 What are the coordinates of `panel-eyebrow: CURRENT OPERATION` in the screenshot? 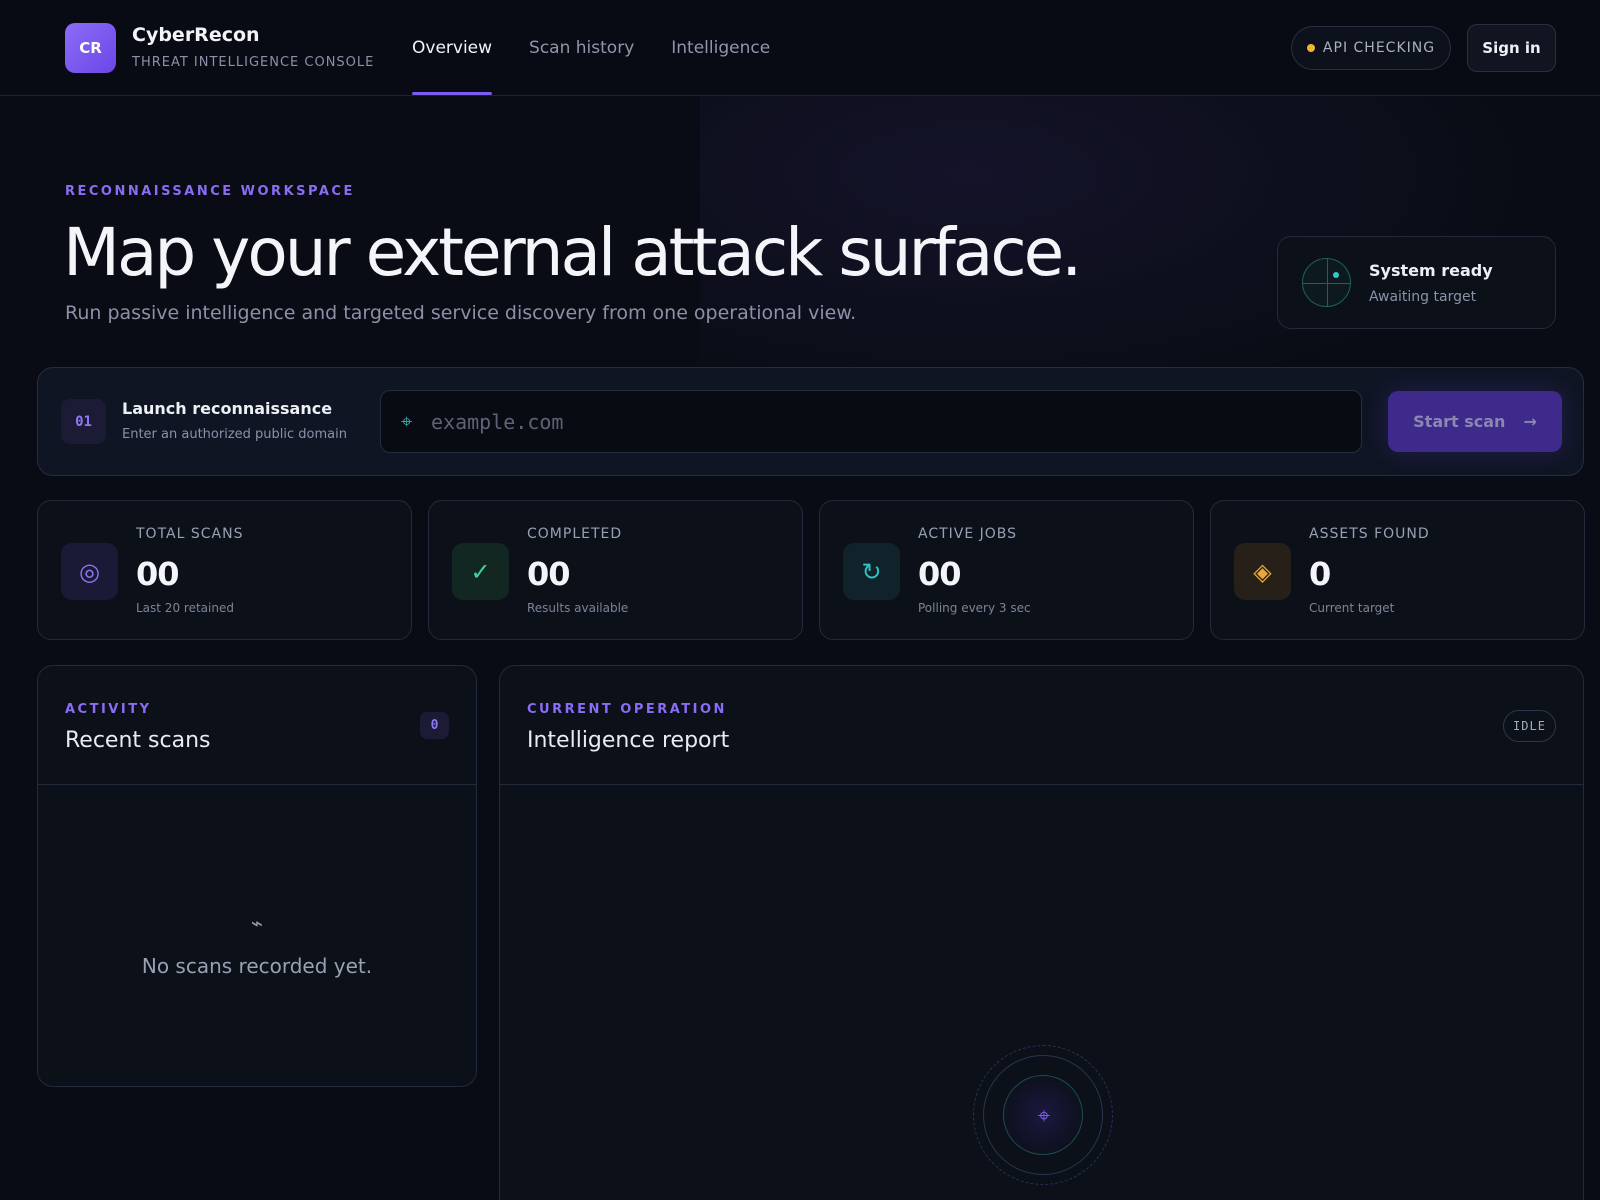 It's located at (627, 709).